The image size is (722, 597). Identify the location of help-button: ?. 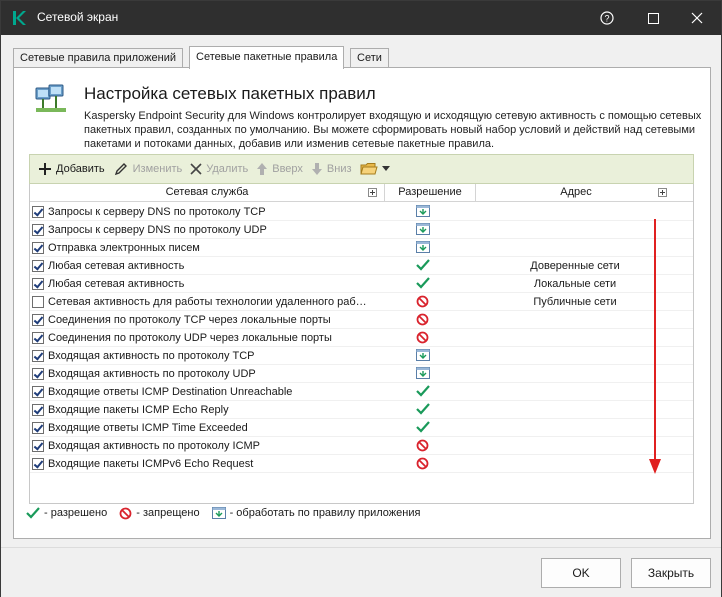
(607, 18).